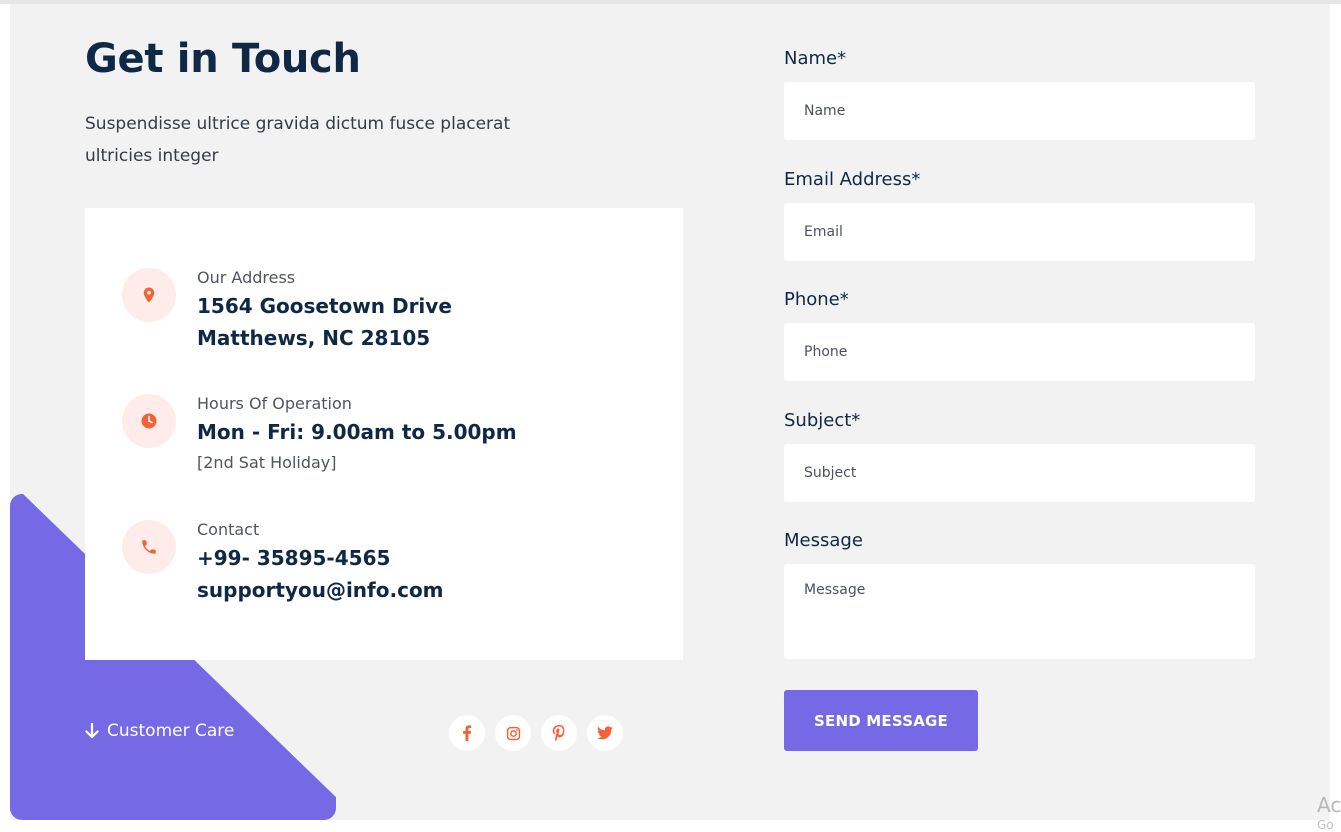  I want to click on contact-label: Contact, so click(228, 529).